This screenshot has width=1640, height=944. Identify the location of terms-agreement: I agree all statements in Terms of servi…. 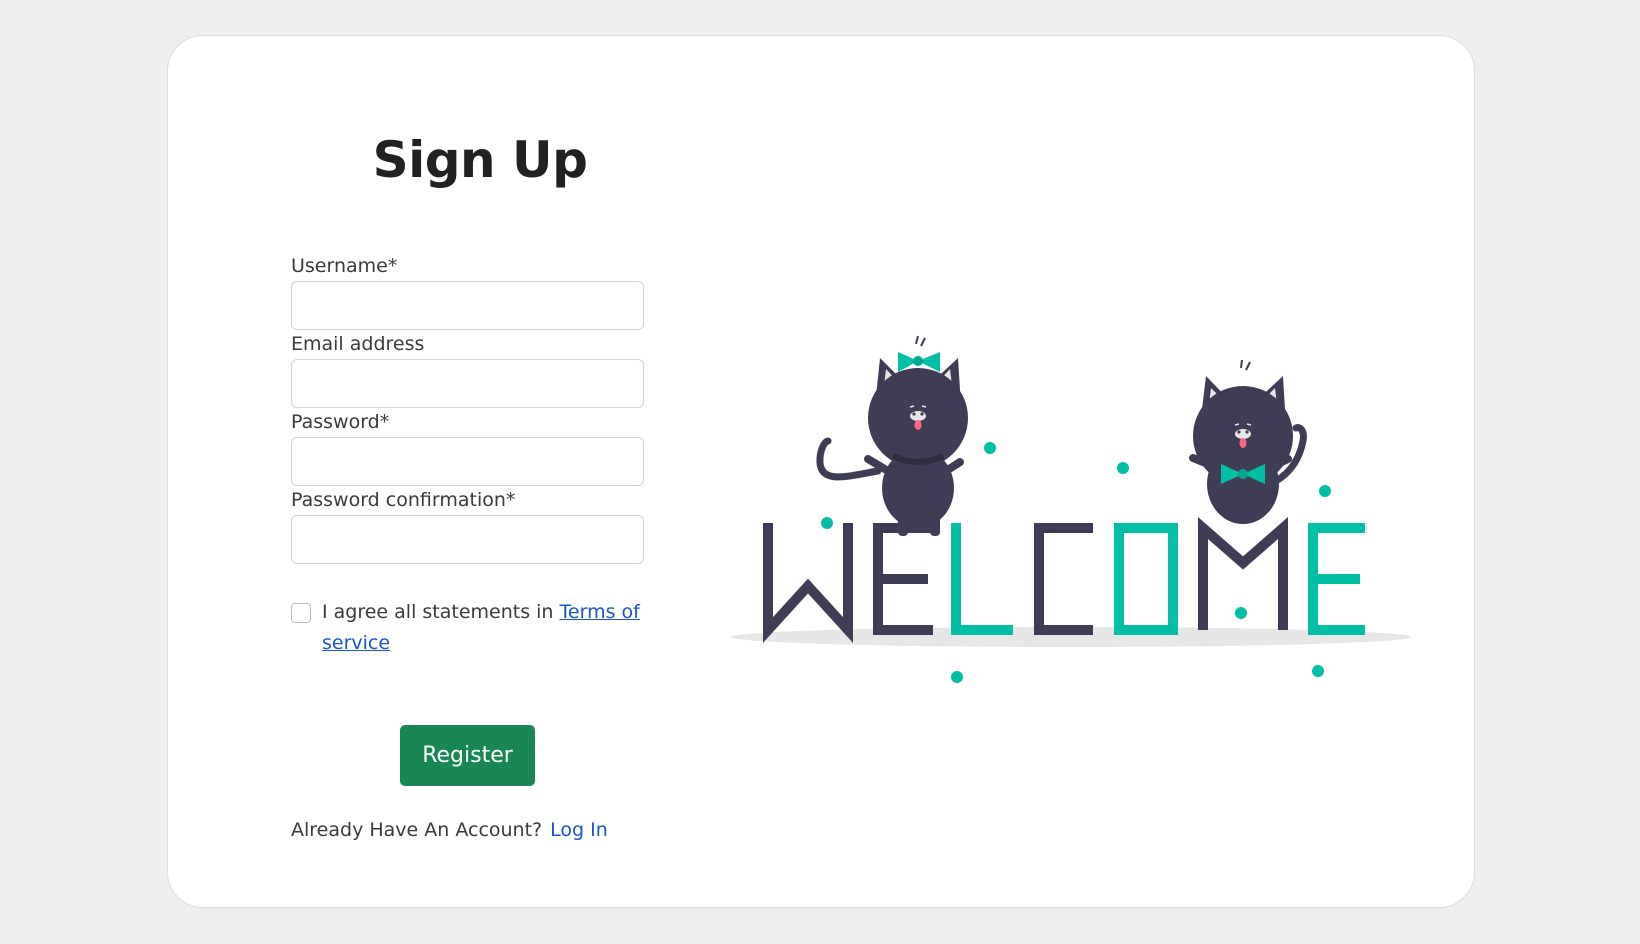
(467, 628).